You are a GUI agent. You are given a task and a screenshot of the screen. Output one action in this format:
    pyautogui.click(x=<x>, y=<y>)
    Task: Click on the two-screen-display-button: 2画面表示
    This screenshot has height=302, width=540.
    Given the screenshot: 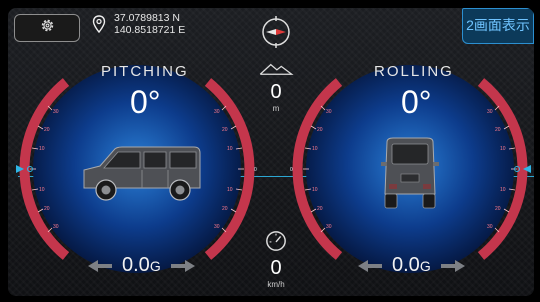 What is the action you would take?
    pyautogui.click(x=498, y=26)
    